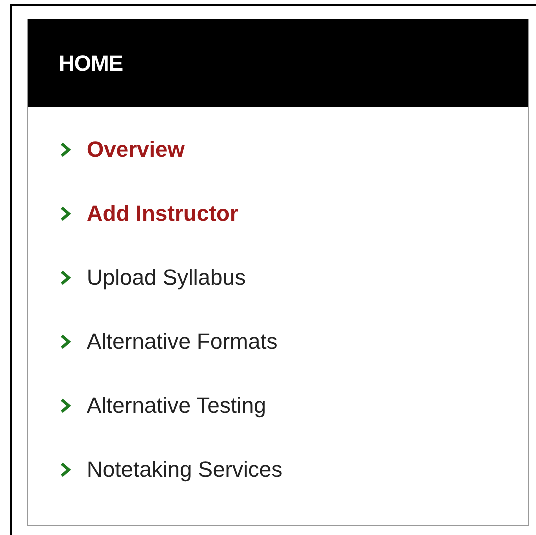 The width and height of the screenshot is (536, 535). What do you see at coordinates (176, 406) in the screenshot?
I see `menu-link: Alternative Testing` at bounding box center [176, 406].